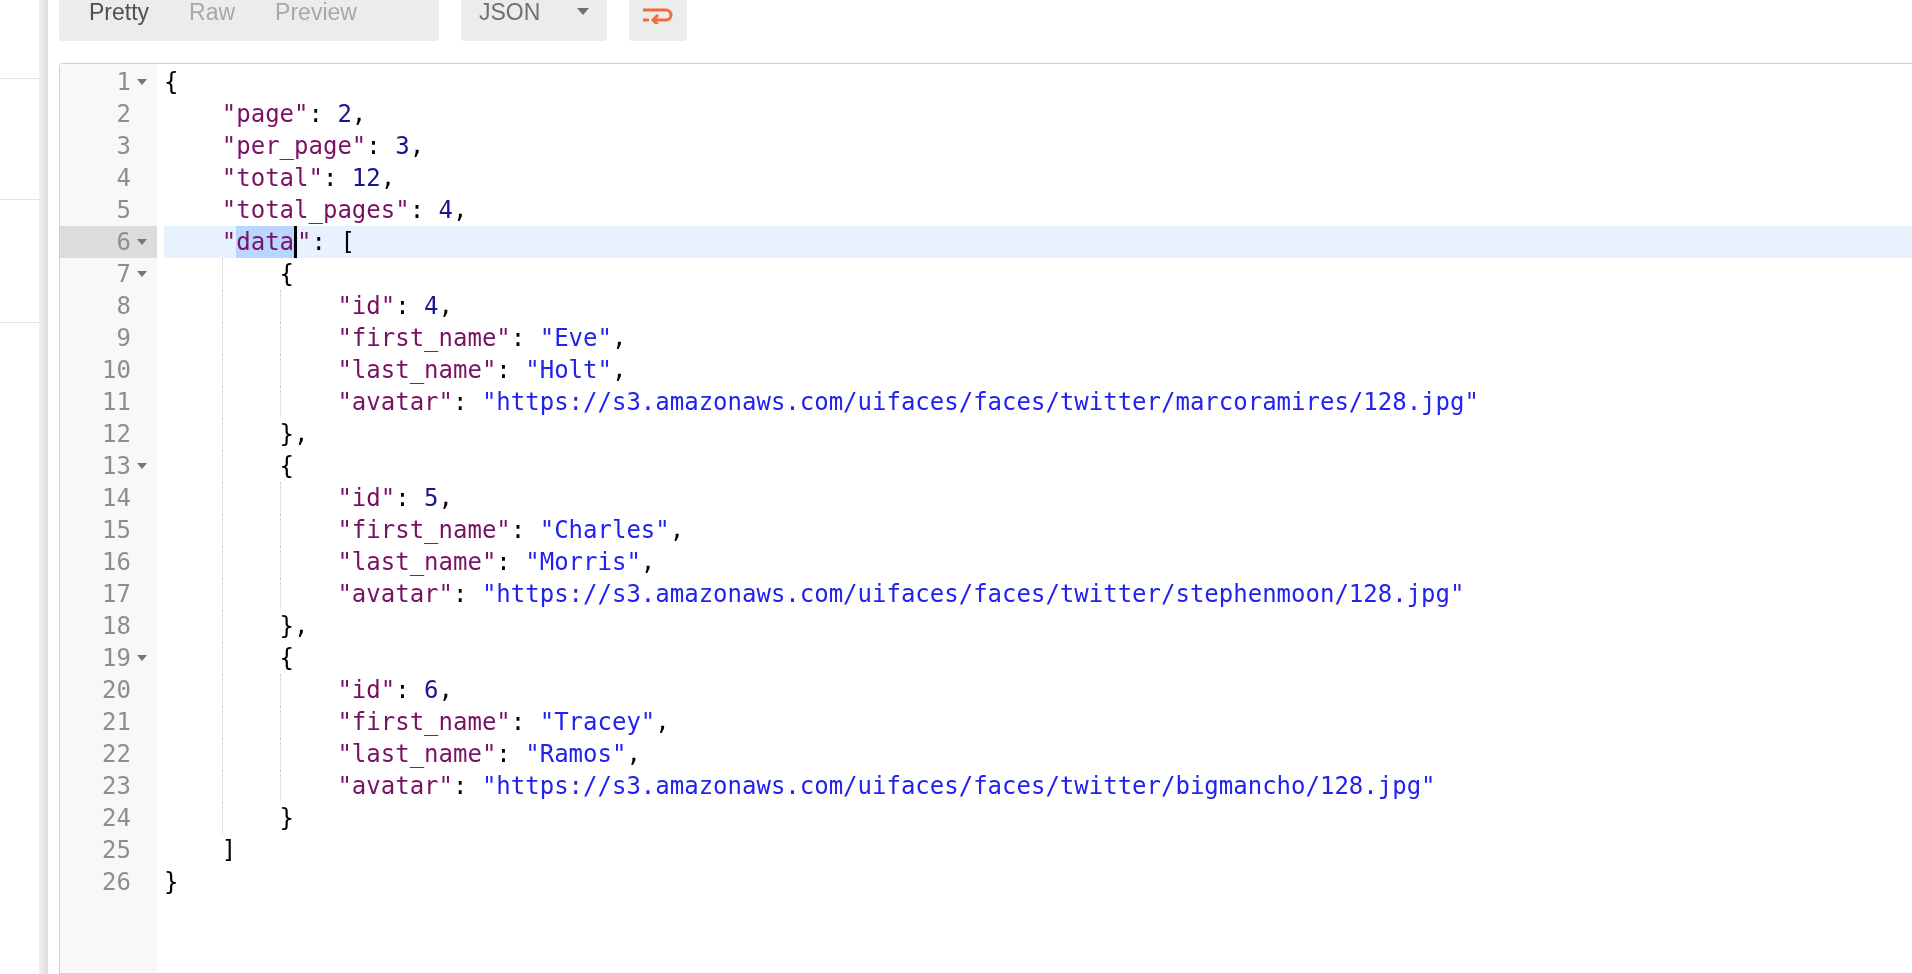  What do you see at coordinates (116, 530) in the screenshot?
I see `line-number: 15` at bounding box center [116, 530].